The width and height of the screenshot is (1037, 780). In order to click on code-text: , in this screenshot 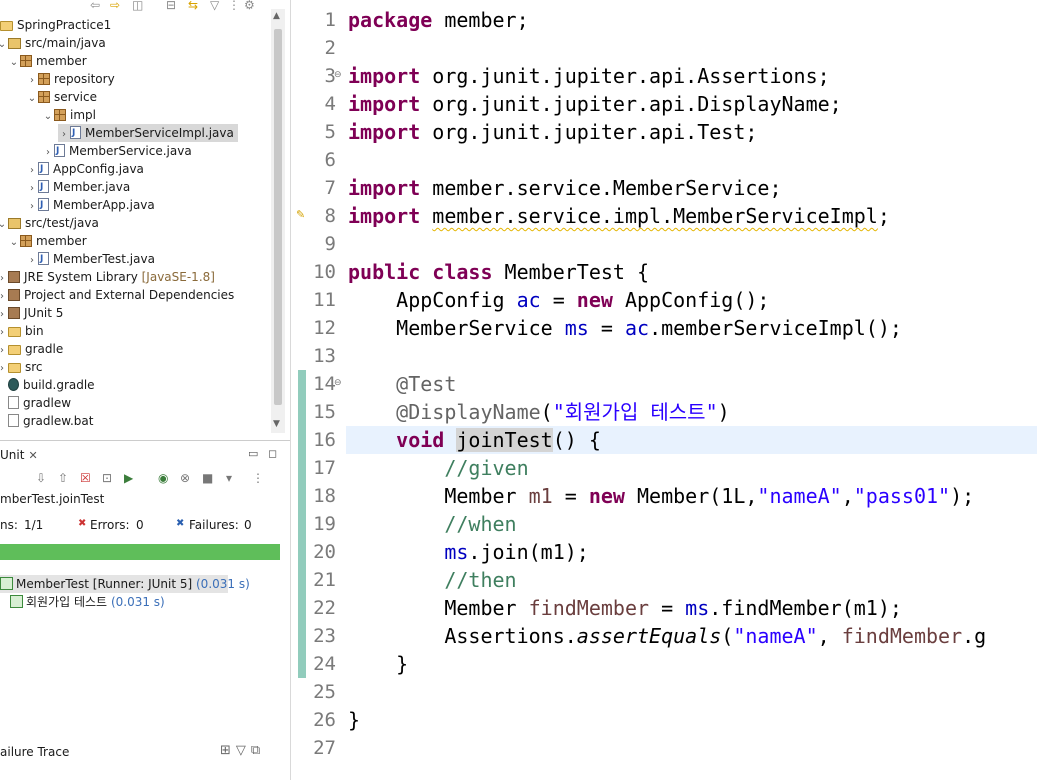, I will do `click(829, 636)`.